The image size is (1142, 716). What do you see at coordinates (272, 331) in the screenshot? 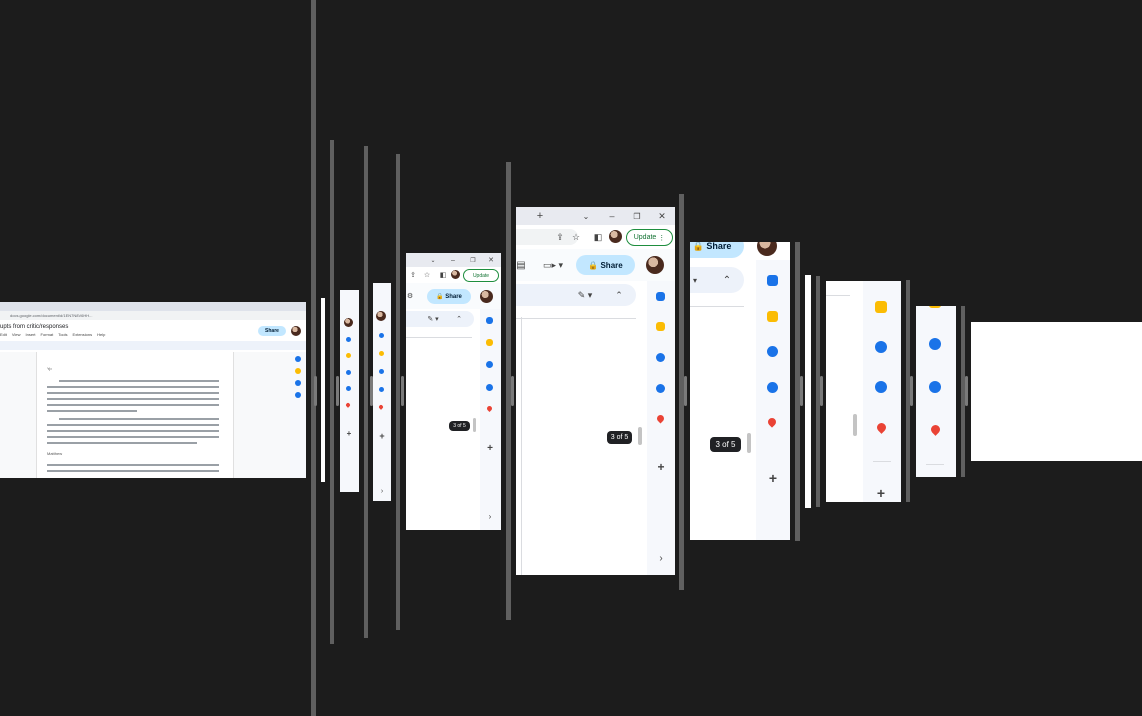
I see `docs-share-button: Share` at bounding box center [272, 331].